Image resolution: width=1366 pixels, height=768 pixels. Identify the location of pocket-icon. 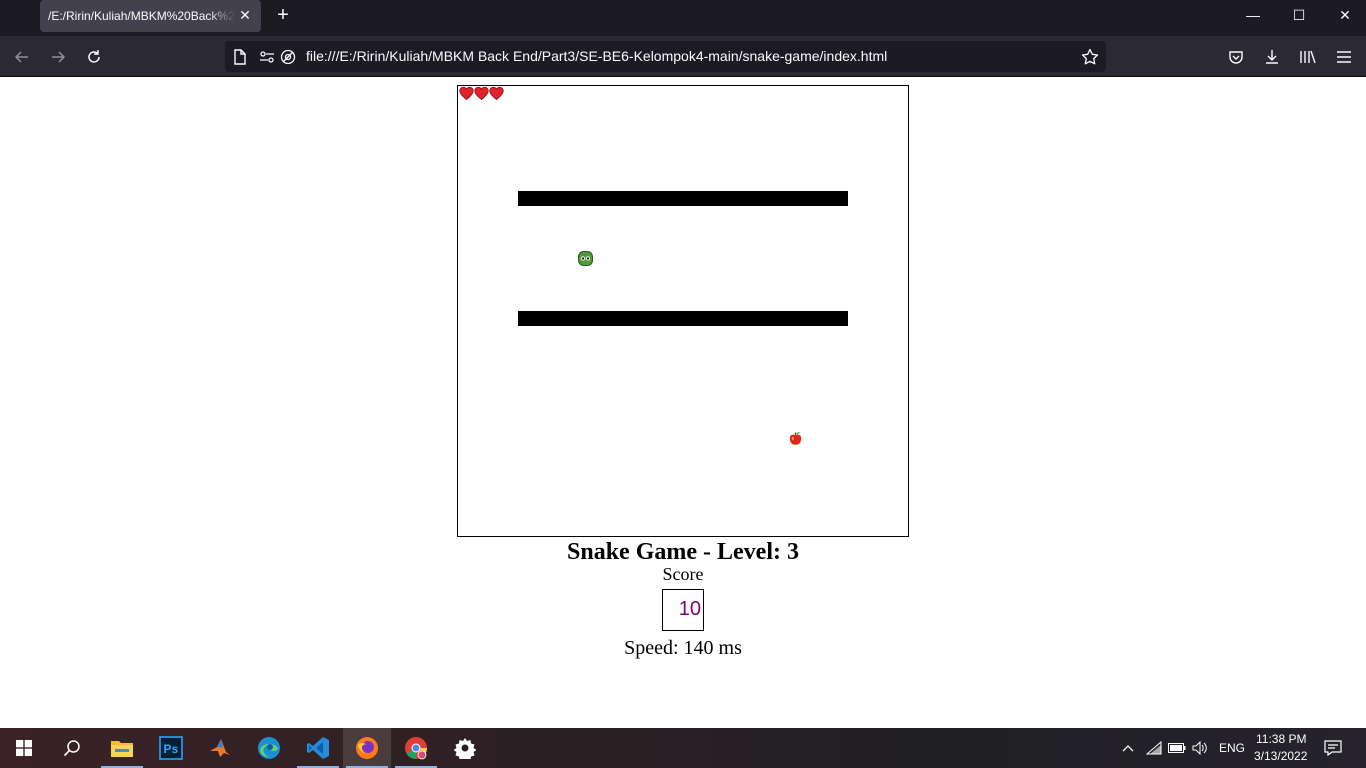
(1236, 57).